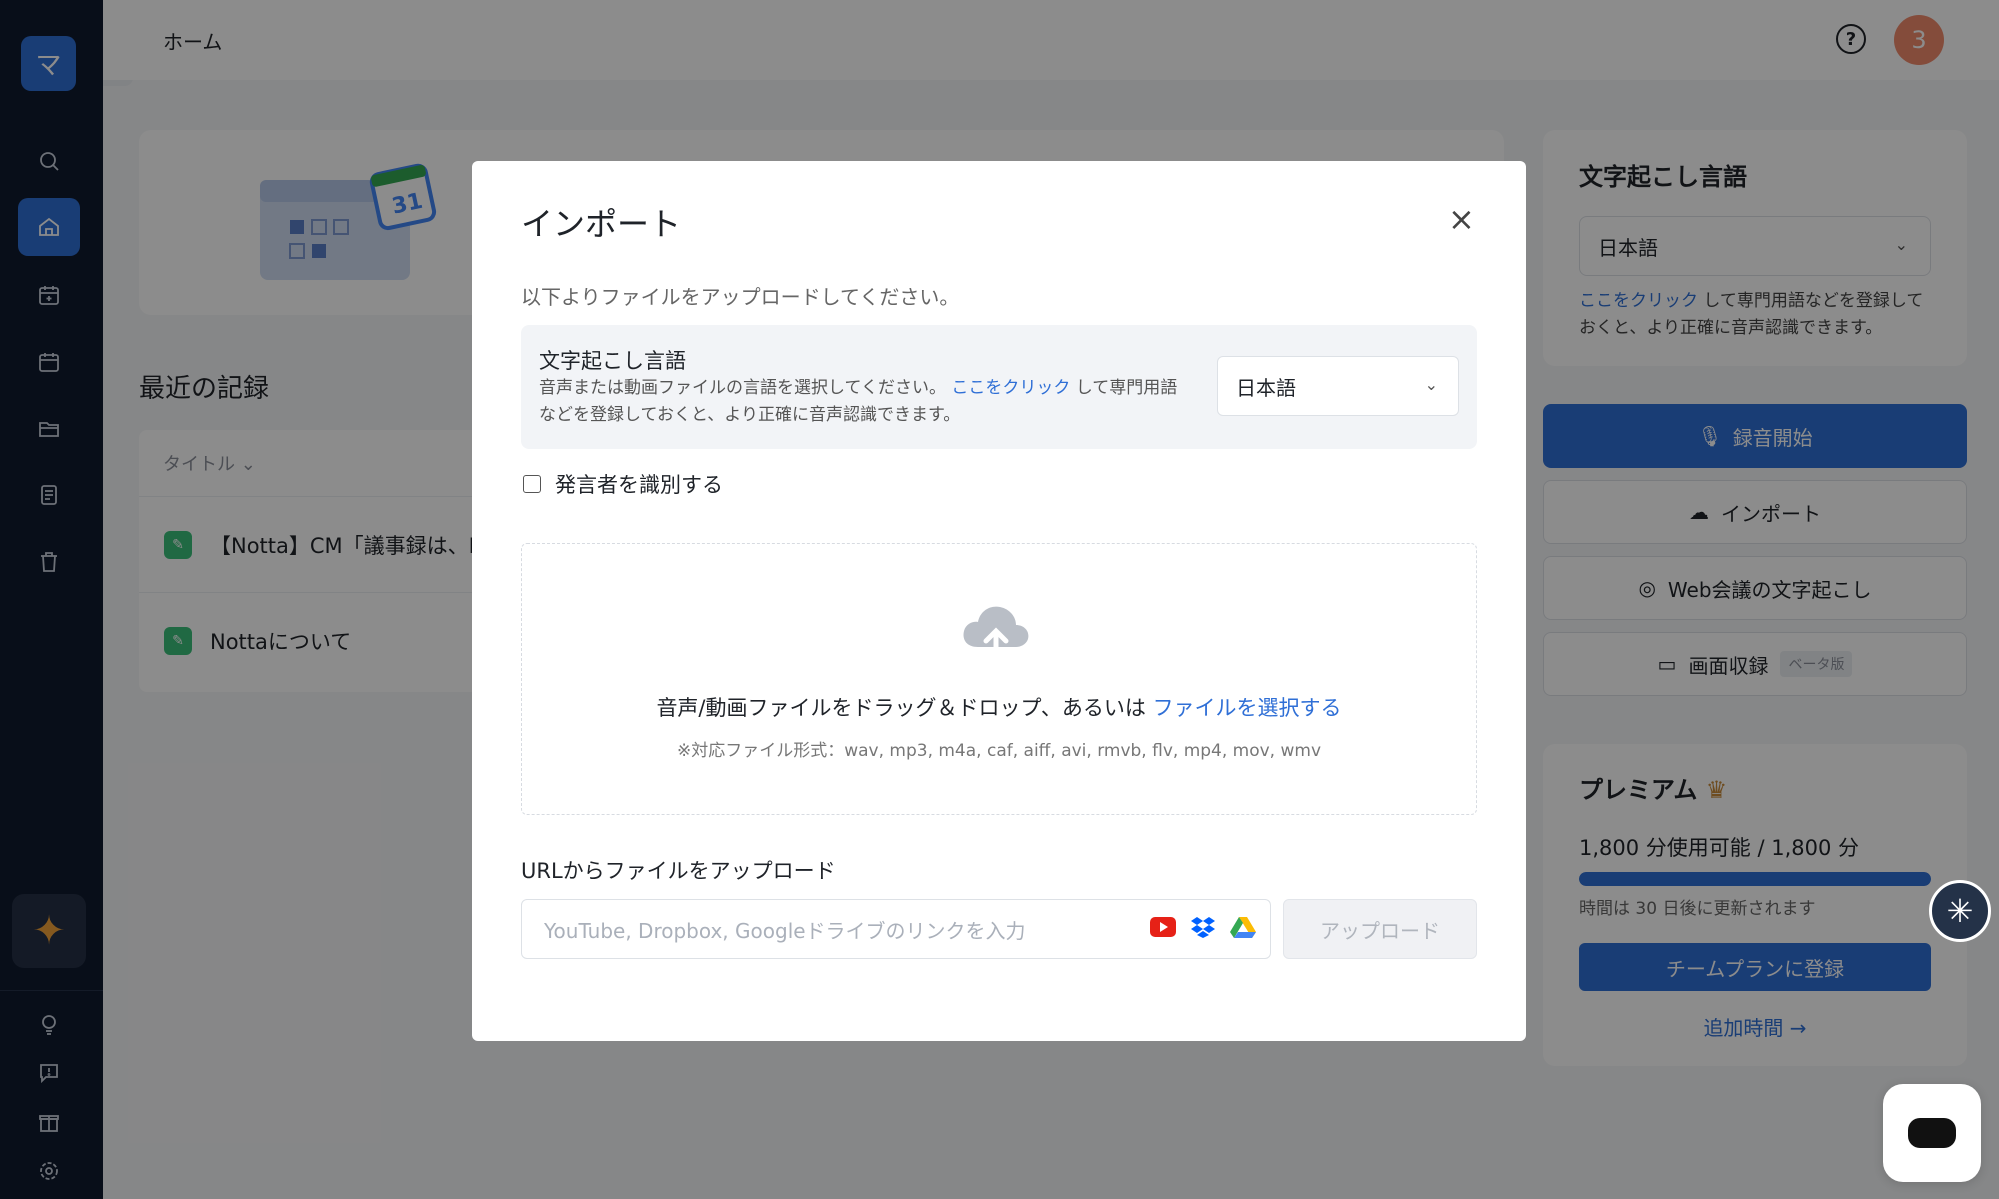  I want to click on modal-language-title: 文字起こし言語, so click(612, 361).